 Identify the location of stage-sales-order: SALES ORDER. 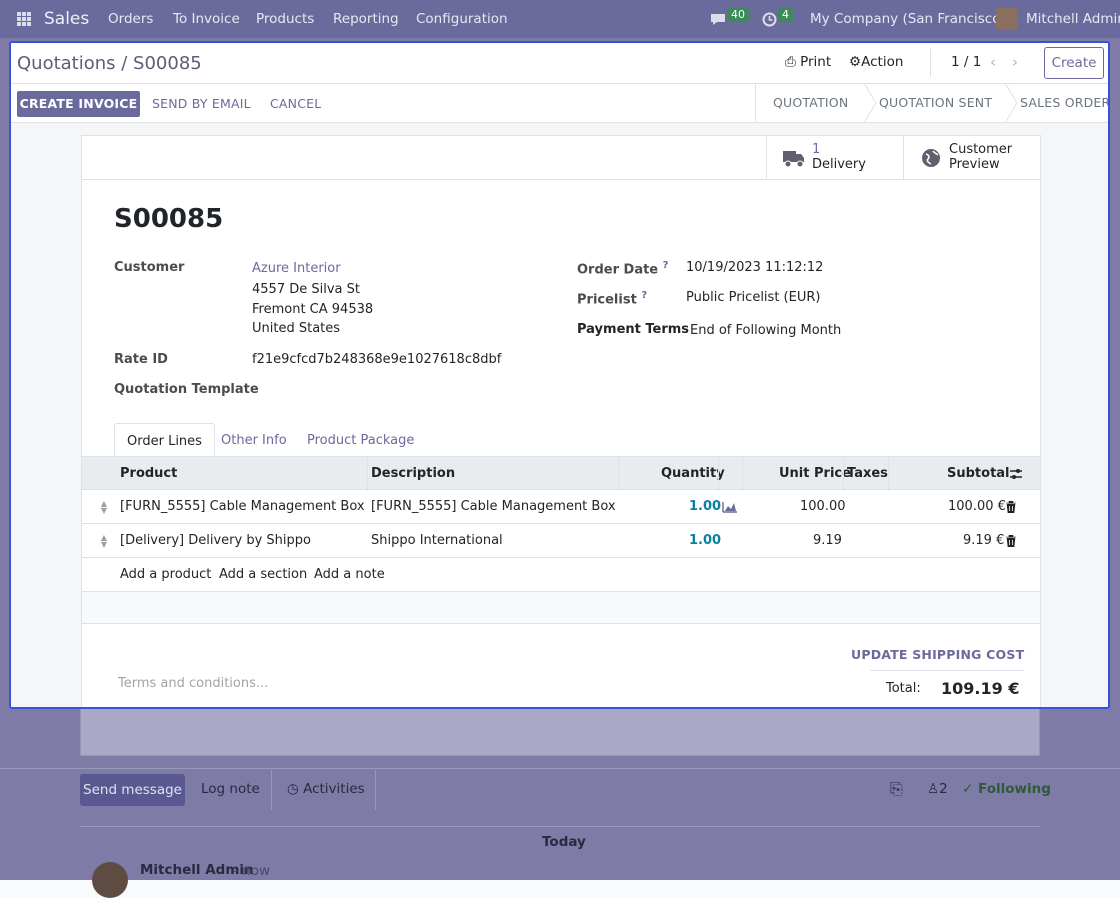
(1064, 103).